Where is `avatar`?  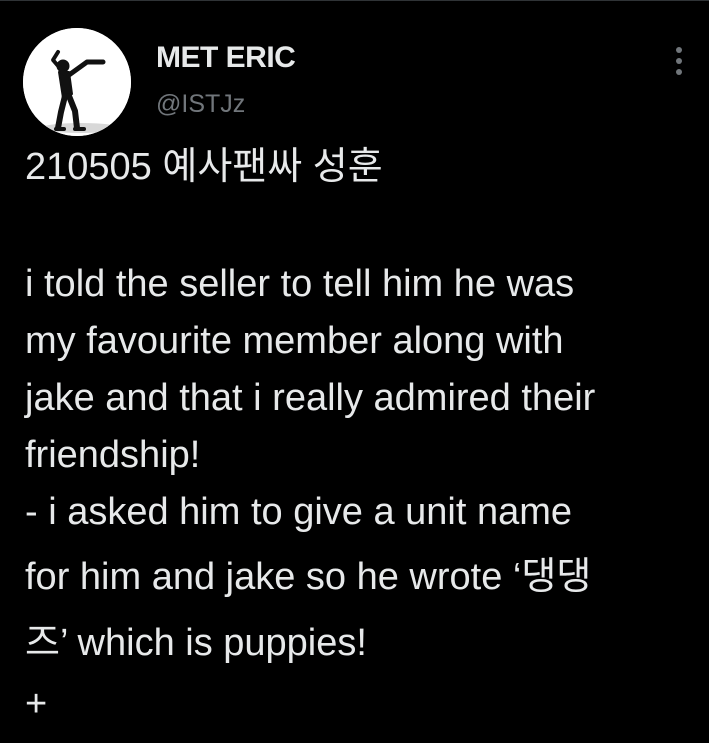
avatar is located at coordinates (77, 82).